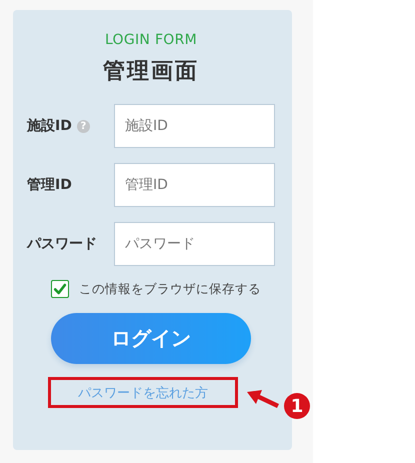  I want to click on checkbox-label: この情報をブラウザに保存する, so click(170, 289).